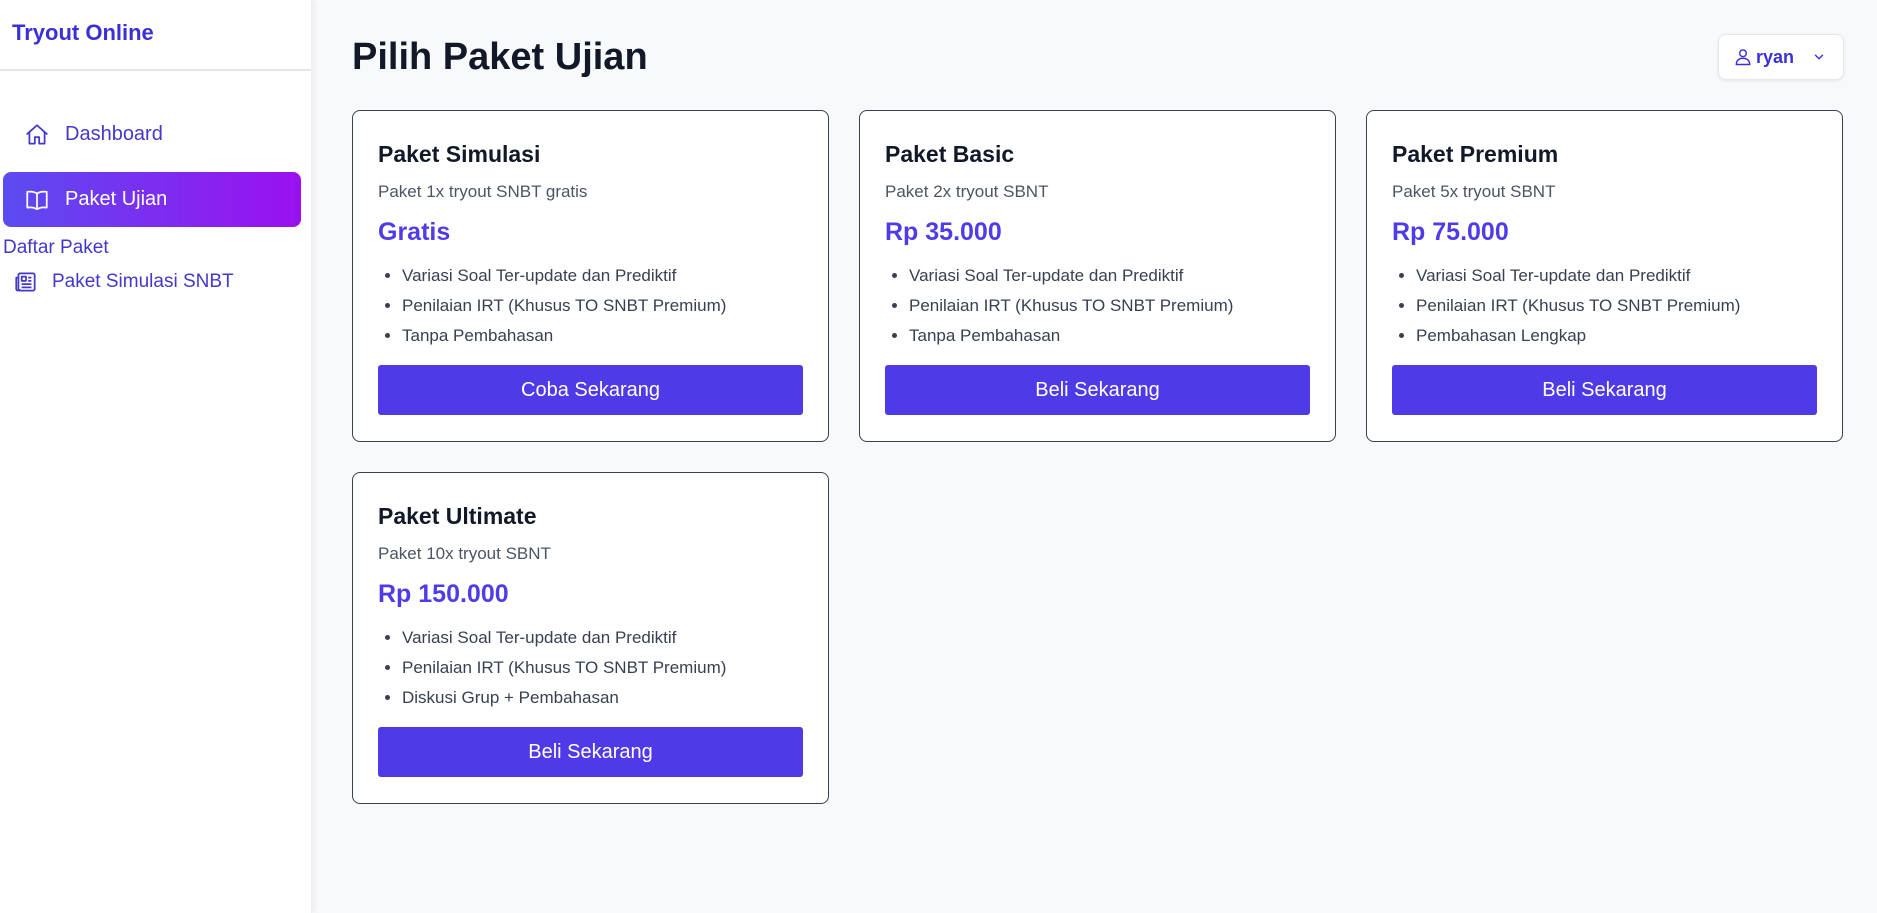 The image size is (1877, 913). I want to click on chevron-down-icon, so click(1819, 57).